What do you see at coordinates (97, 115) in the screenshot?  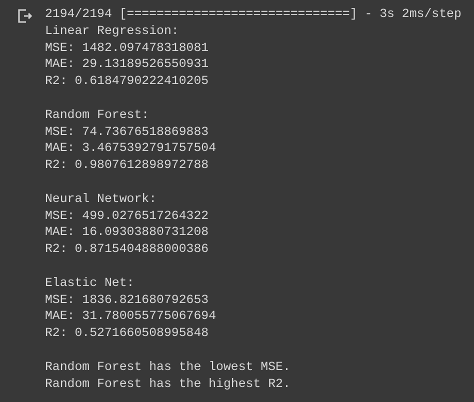 I see `output-line: Random Forest:` at bounding box center [97, 115].